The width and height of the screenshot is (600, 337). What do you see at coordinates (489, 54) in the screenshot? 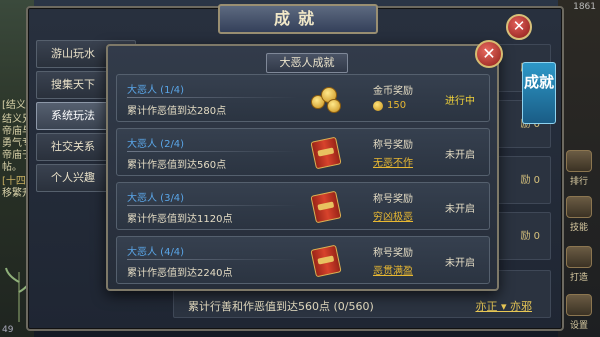
I see `popup-close-button: ✕` at bounding box center [489, 54].